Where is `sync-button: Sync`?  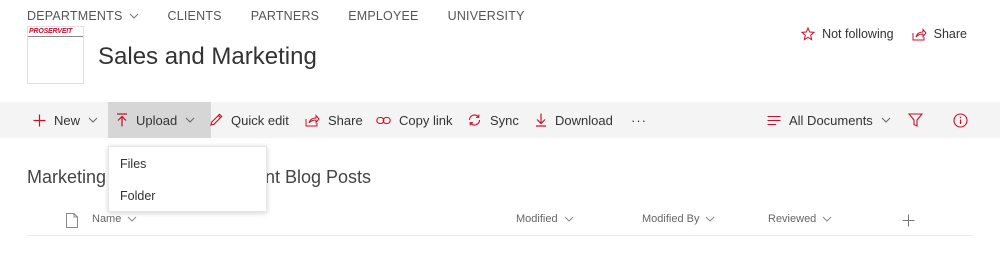 sync-button: Sync is located at coordinates (493, 120).